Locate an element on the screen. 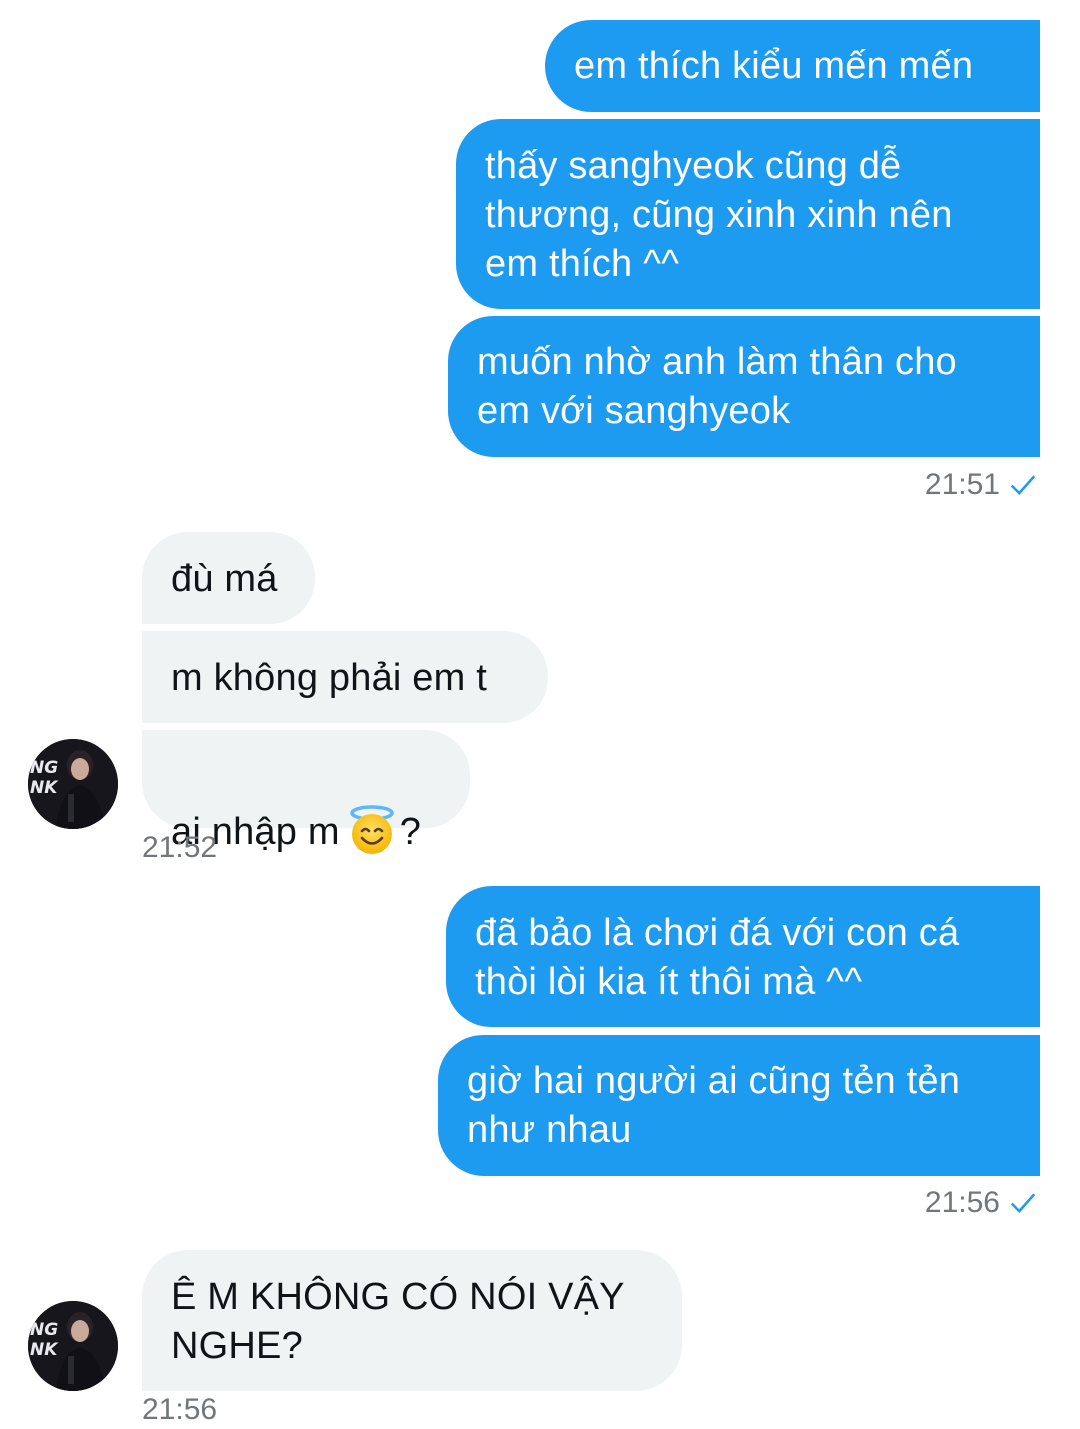  incoming-message: đù má is located at coordinates (228, 578).